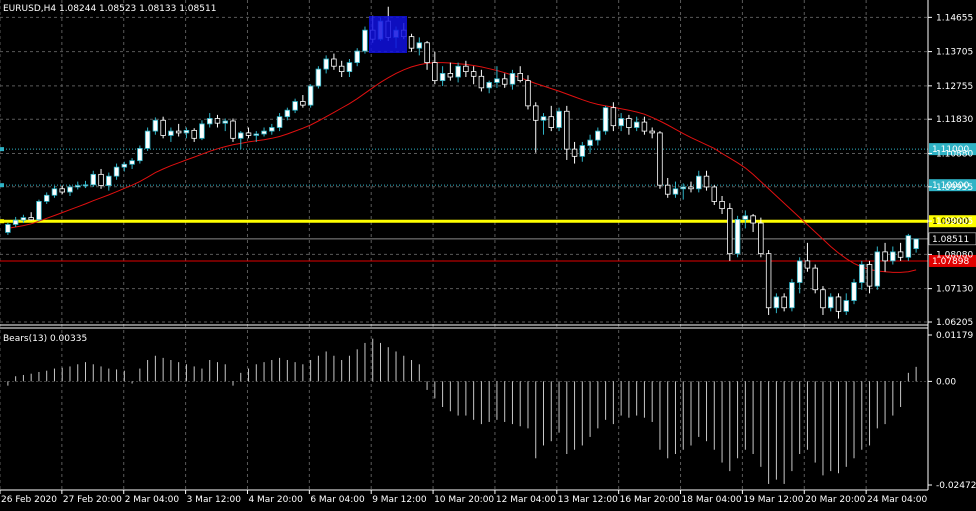 The height and width of the screenshot is (511, 976). What do you see at coordinates (954, 255) in the screenshot?
I see `price-tick-label: 1.08080` at bounding box center [954, 255].